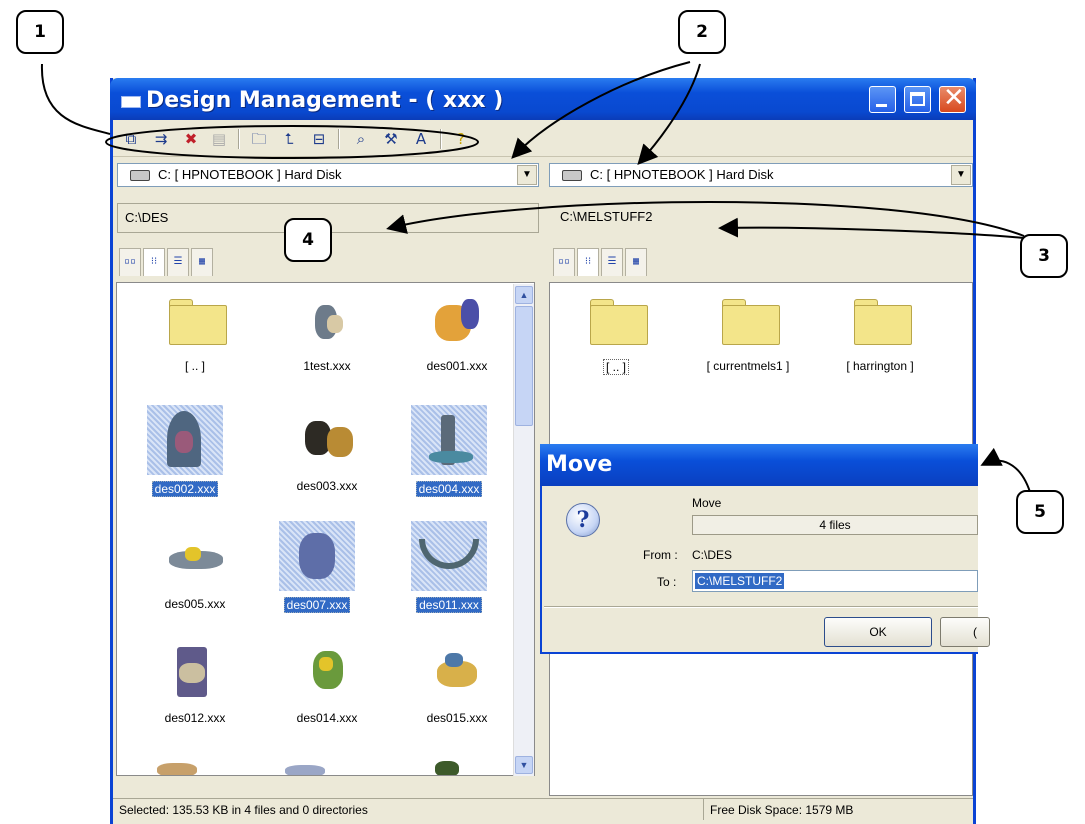 The image size is (1085, 824). What do you see at coordinates (702, 32) in the screenshot?
I see `callout-2: 2` at bounding box center [702, 32].